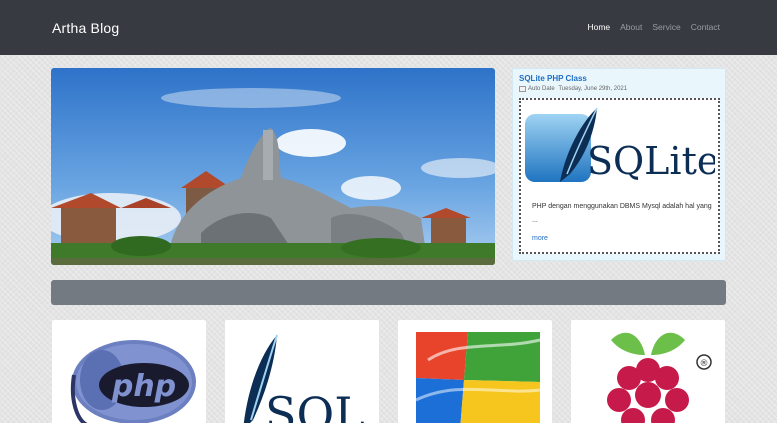  What do you see at coordinates (705, 27) in the screenshot?
I see `nav-contact: Contact` at bounding box center [705, 27].